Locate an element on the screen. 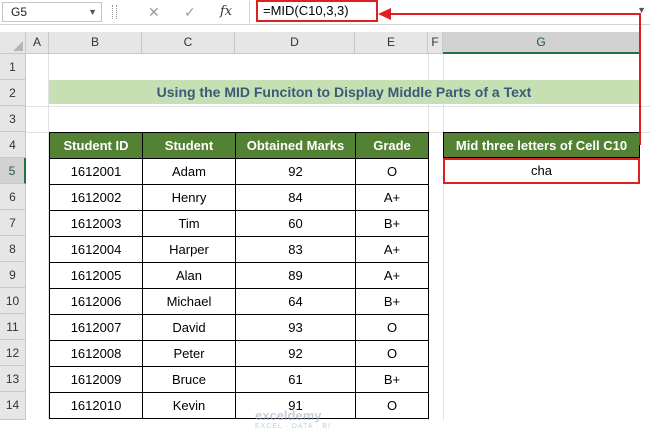 The image size is (650, 430). row-header-11: 11 is located at coordinates (13, 327).